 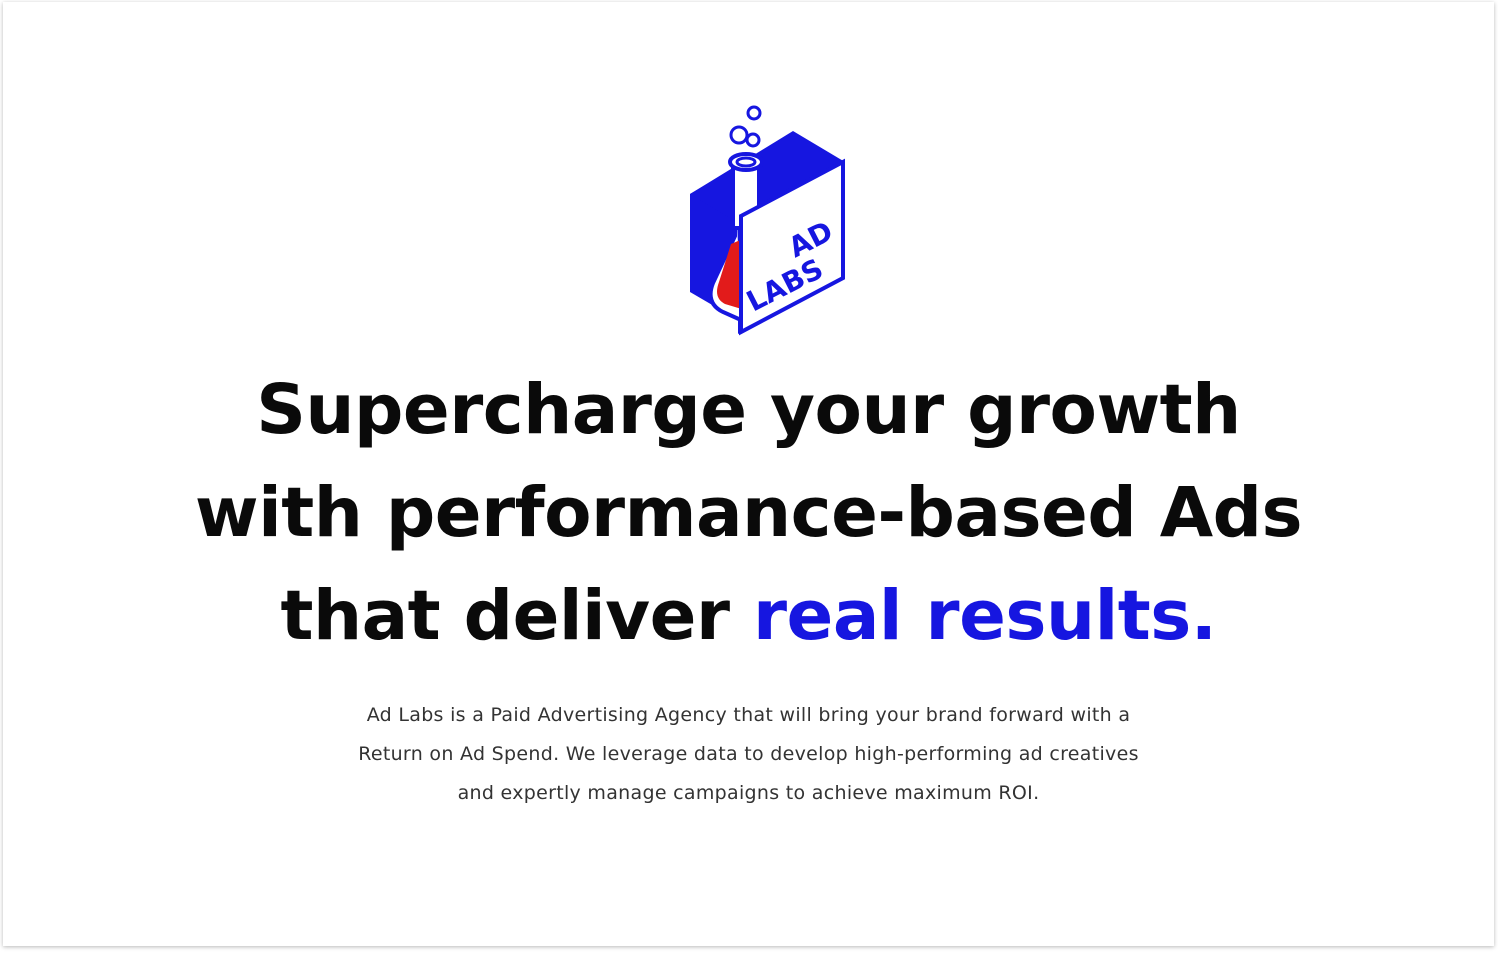 I want to click on headline-line-3: that deliver real results., so click(x=748, y=616).